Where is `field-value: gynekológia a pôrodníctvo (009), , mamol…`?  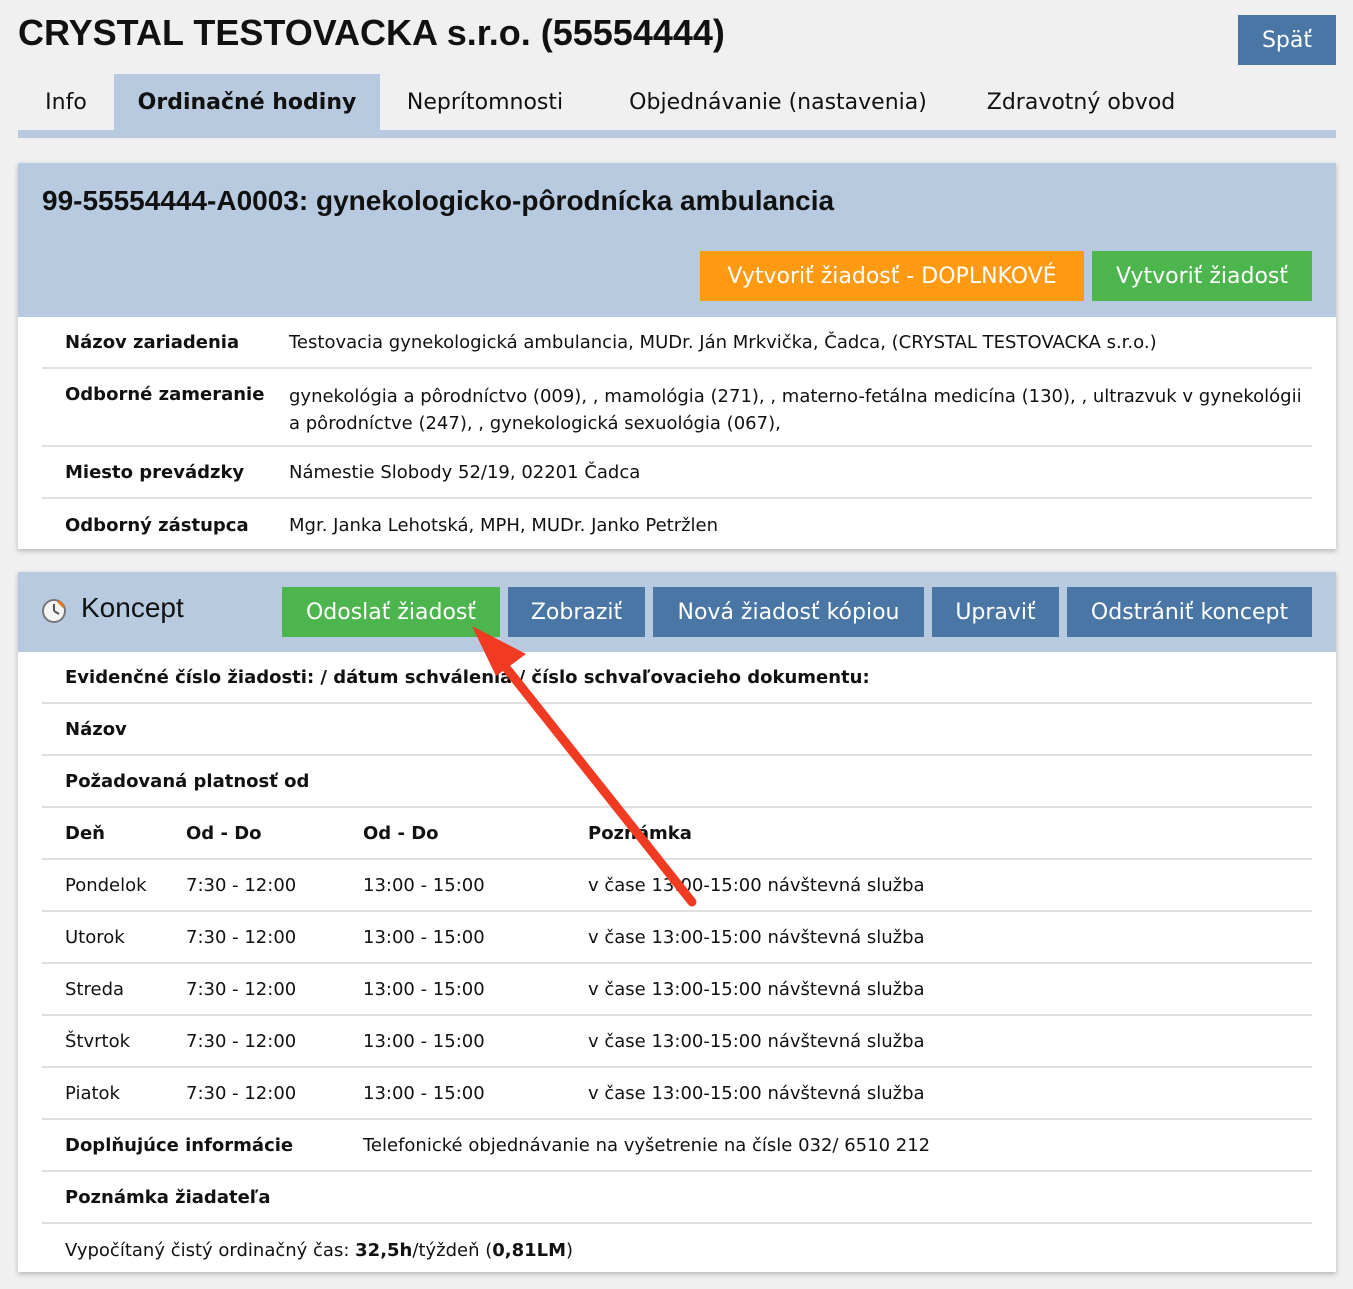
field-value: gynekológia a pôrodníctvo (009), , mamol… is located at coordinates (795, 410).